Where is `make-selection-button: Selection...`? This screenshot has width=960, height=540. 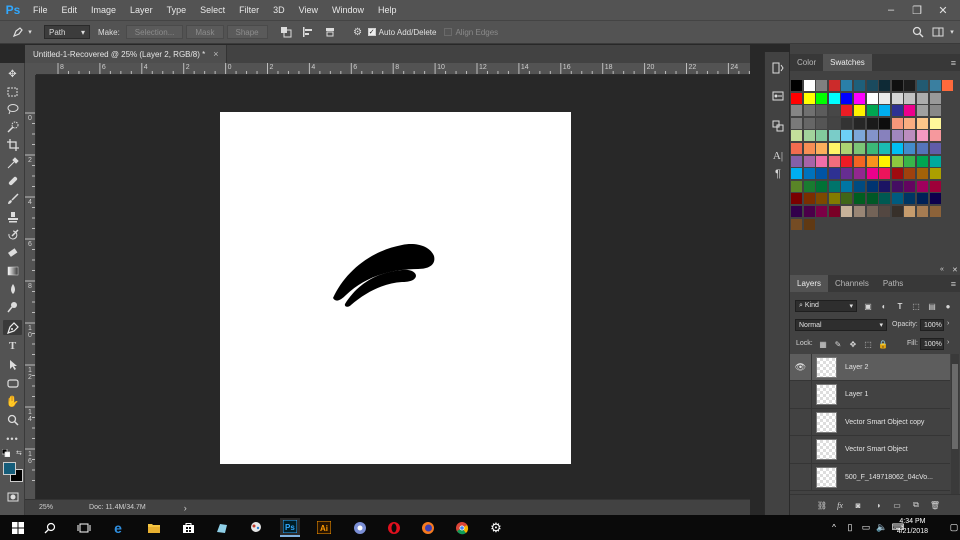 make-selection-button: Selection... is located at coordinates (154, 32).